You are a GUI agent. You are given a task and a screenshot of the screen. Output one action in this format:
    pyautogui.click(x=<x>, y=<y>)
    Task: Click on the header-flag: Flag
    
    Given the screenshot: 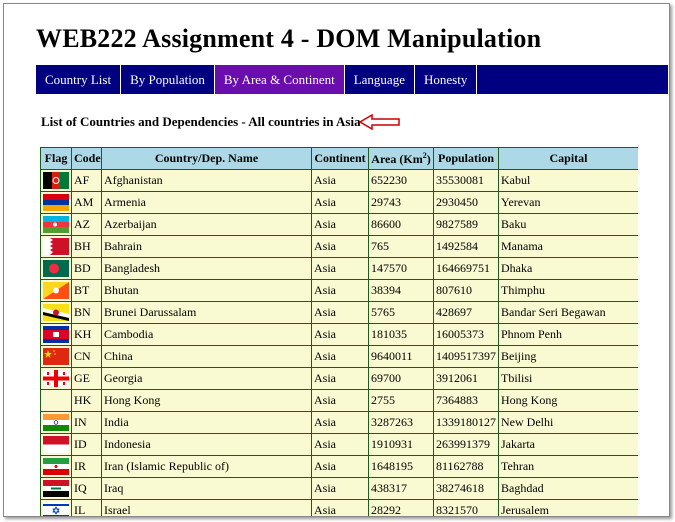 What is the action you would take?
    pyautogui.click(x=56, y=158)
    